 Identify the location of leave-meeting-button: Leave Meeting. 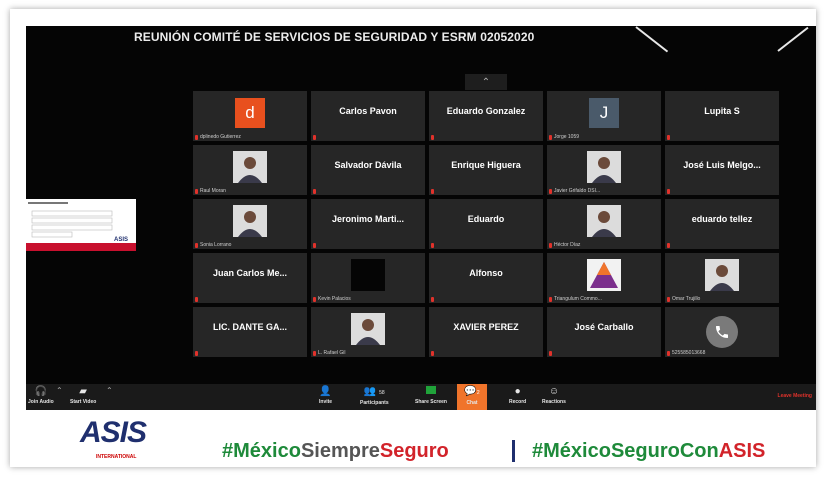
(795, 396).